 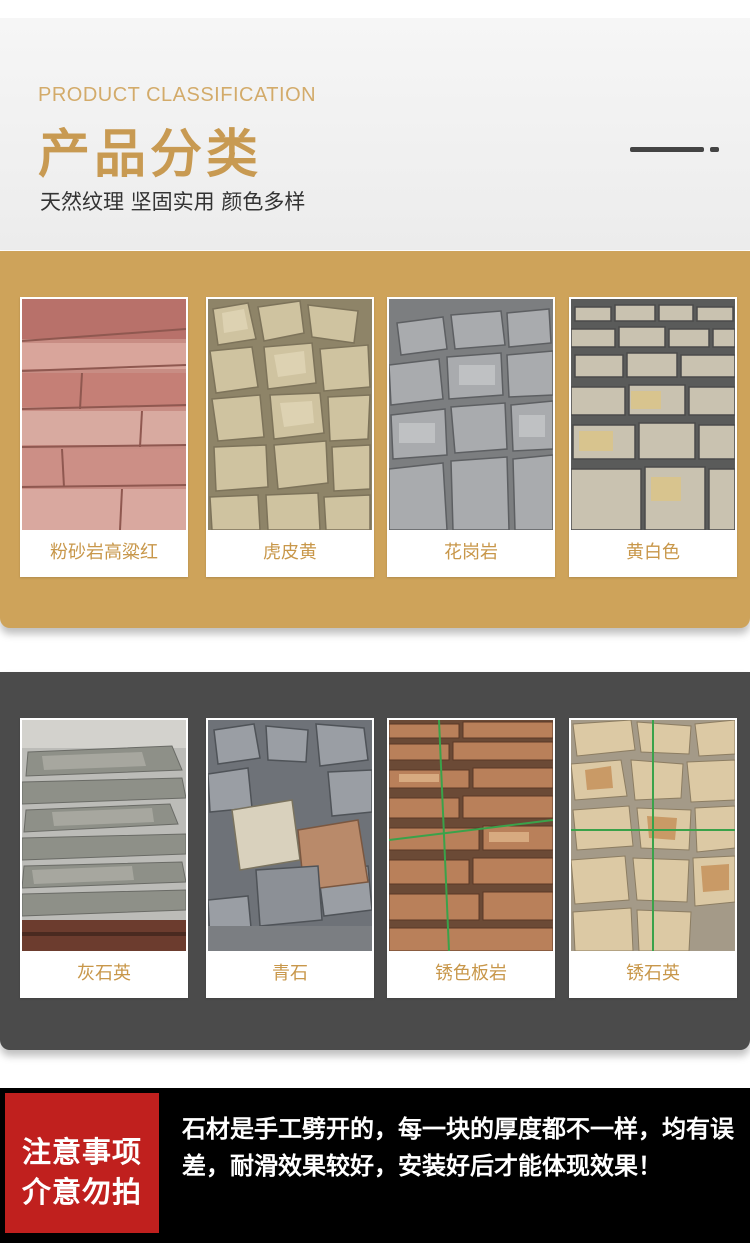 I want to click on tiger-yellow-image, so click(x=290, y=414).